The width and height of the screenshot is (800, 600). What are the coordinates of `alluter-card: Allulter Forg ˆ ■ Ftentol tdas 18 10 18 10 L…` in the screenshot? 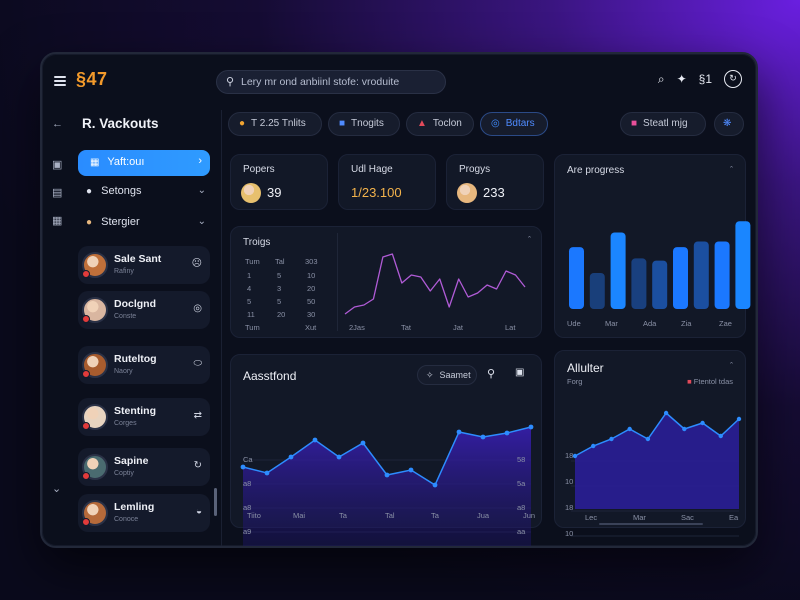 It's located at (650, 444).